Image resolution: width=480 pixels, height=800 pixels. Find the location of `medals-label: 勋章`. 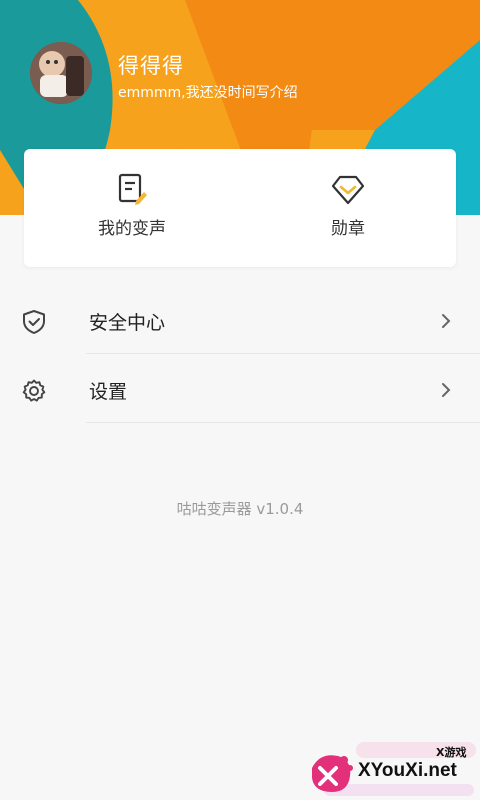

medals-label: 勋章 is located at coordinates (348, 229).